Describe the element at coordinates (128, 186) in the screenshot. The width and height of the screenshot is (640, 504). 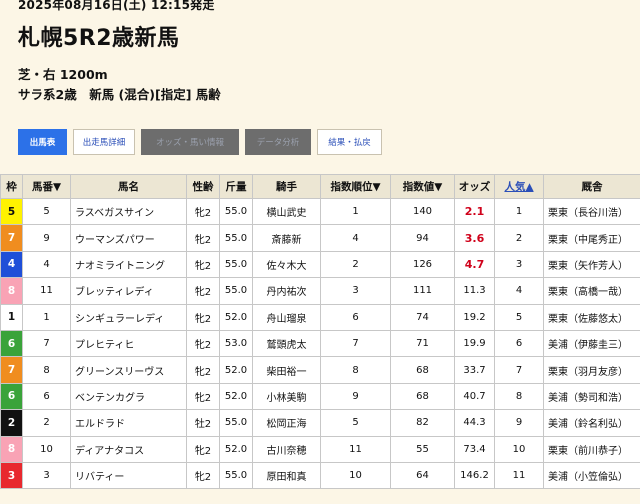
I see `header-horse: 馬名` at that location.